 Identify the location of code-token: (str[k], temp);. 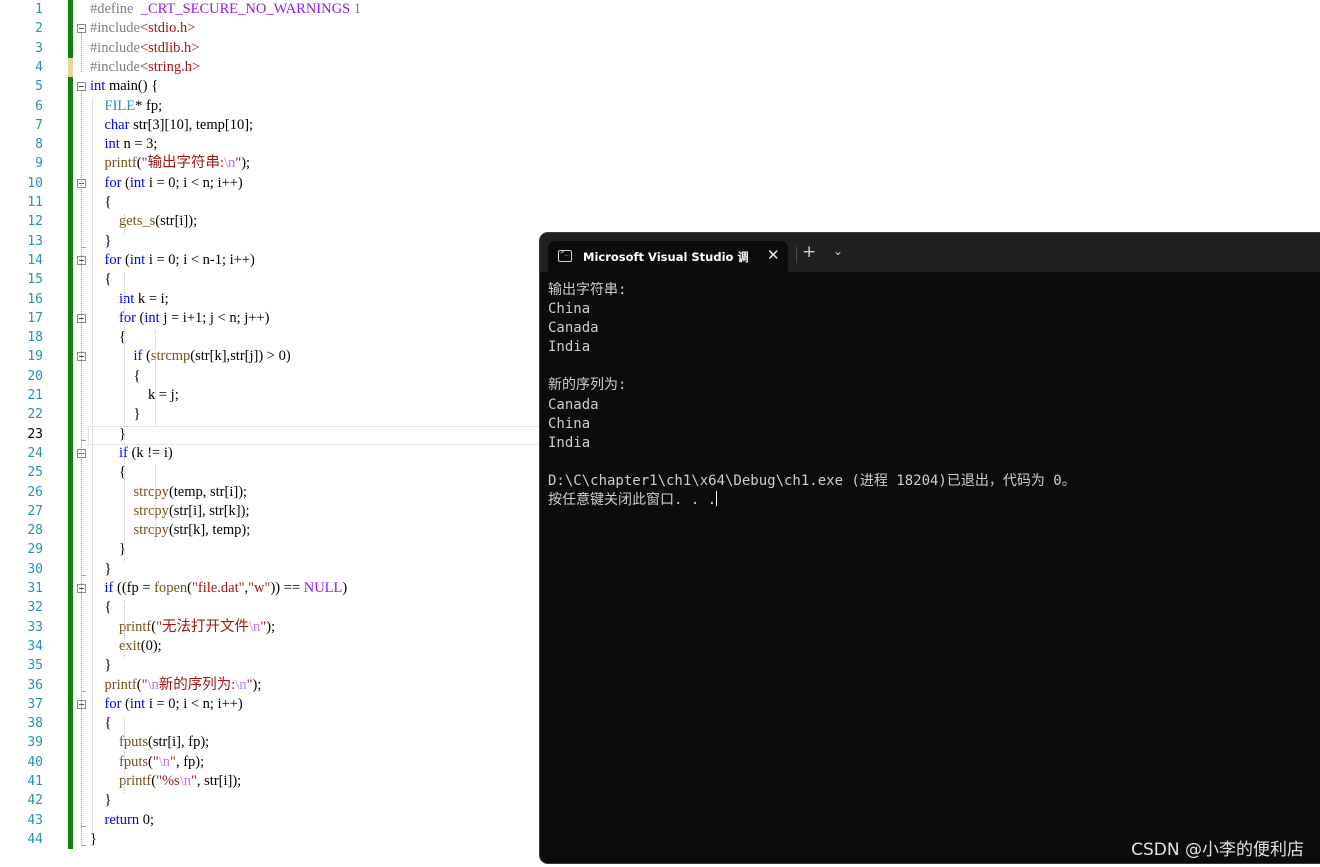
(209, 530).